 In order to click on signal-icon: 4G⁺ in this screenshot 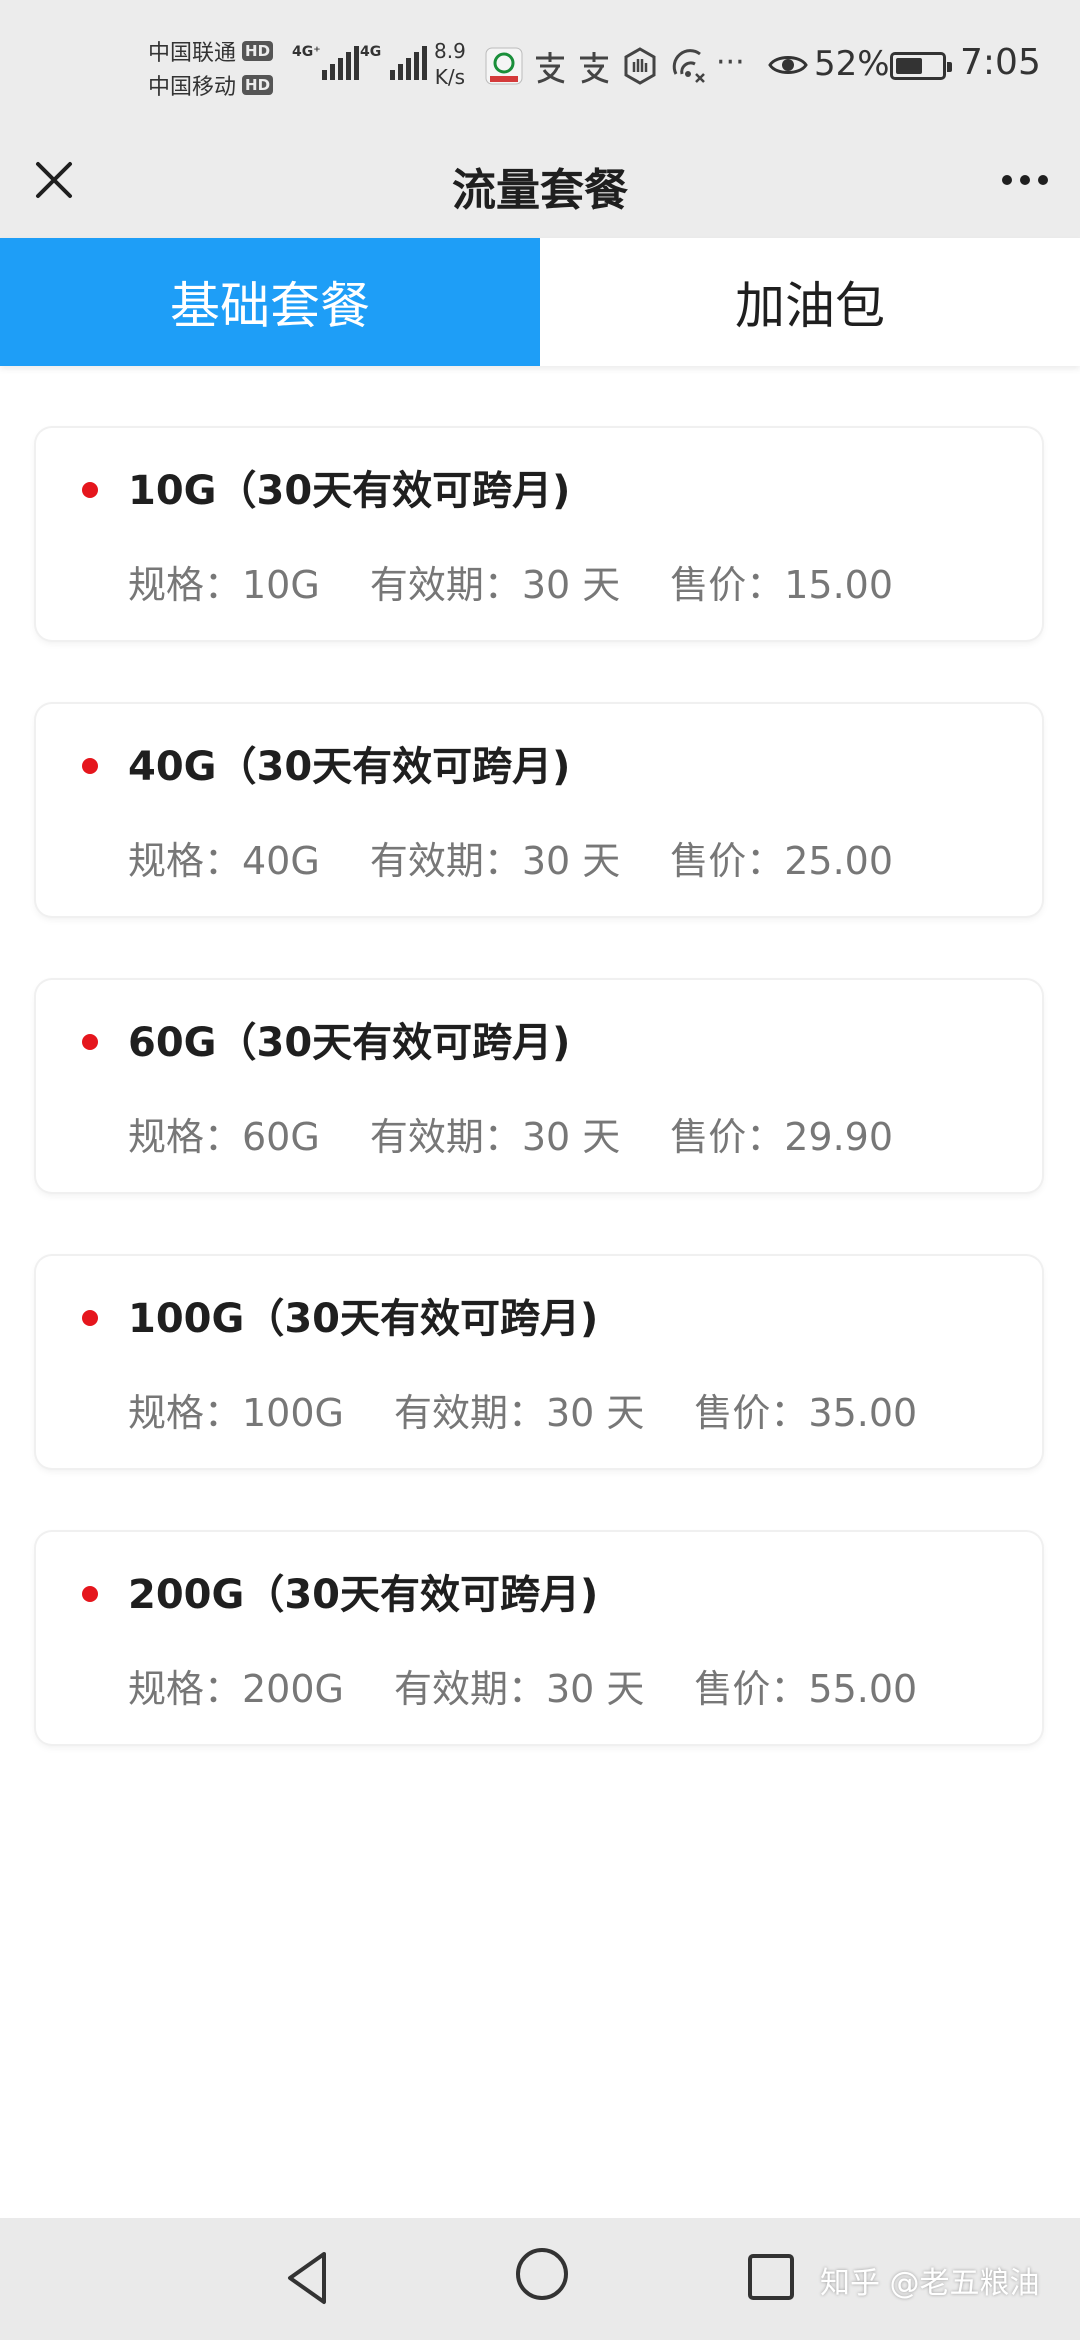, I will do `click(325, 62)`.